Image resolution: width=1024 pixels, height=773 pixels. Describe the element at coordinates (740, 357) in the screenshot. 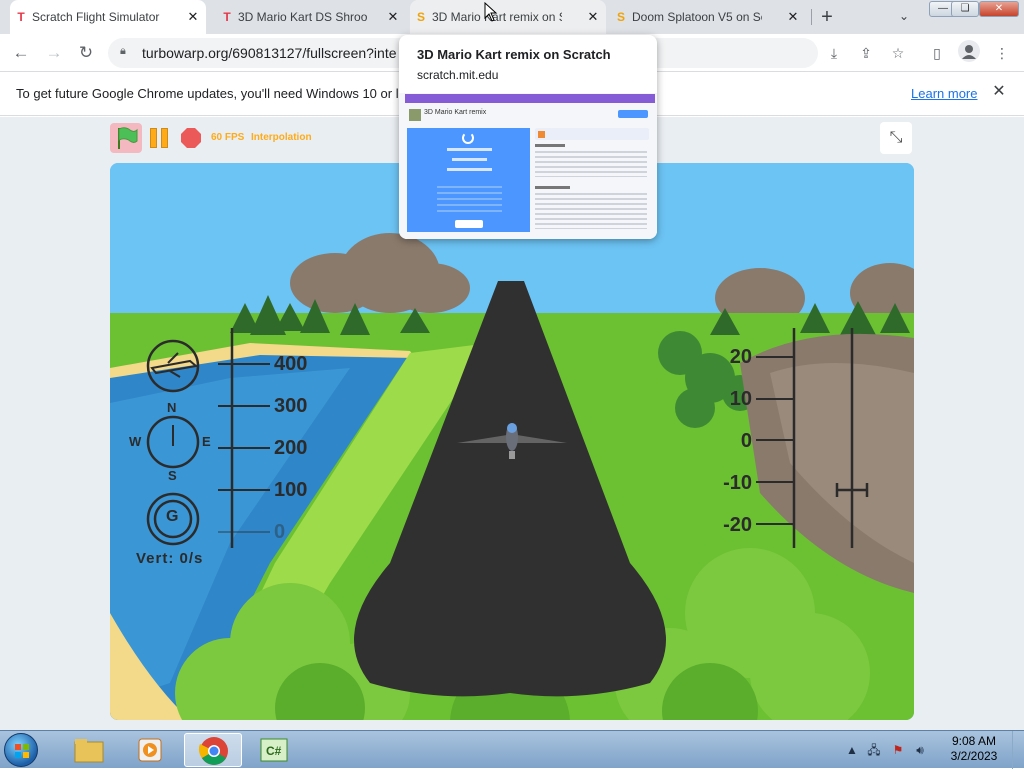

I see `pitch-tick-label: 20` at that location.